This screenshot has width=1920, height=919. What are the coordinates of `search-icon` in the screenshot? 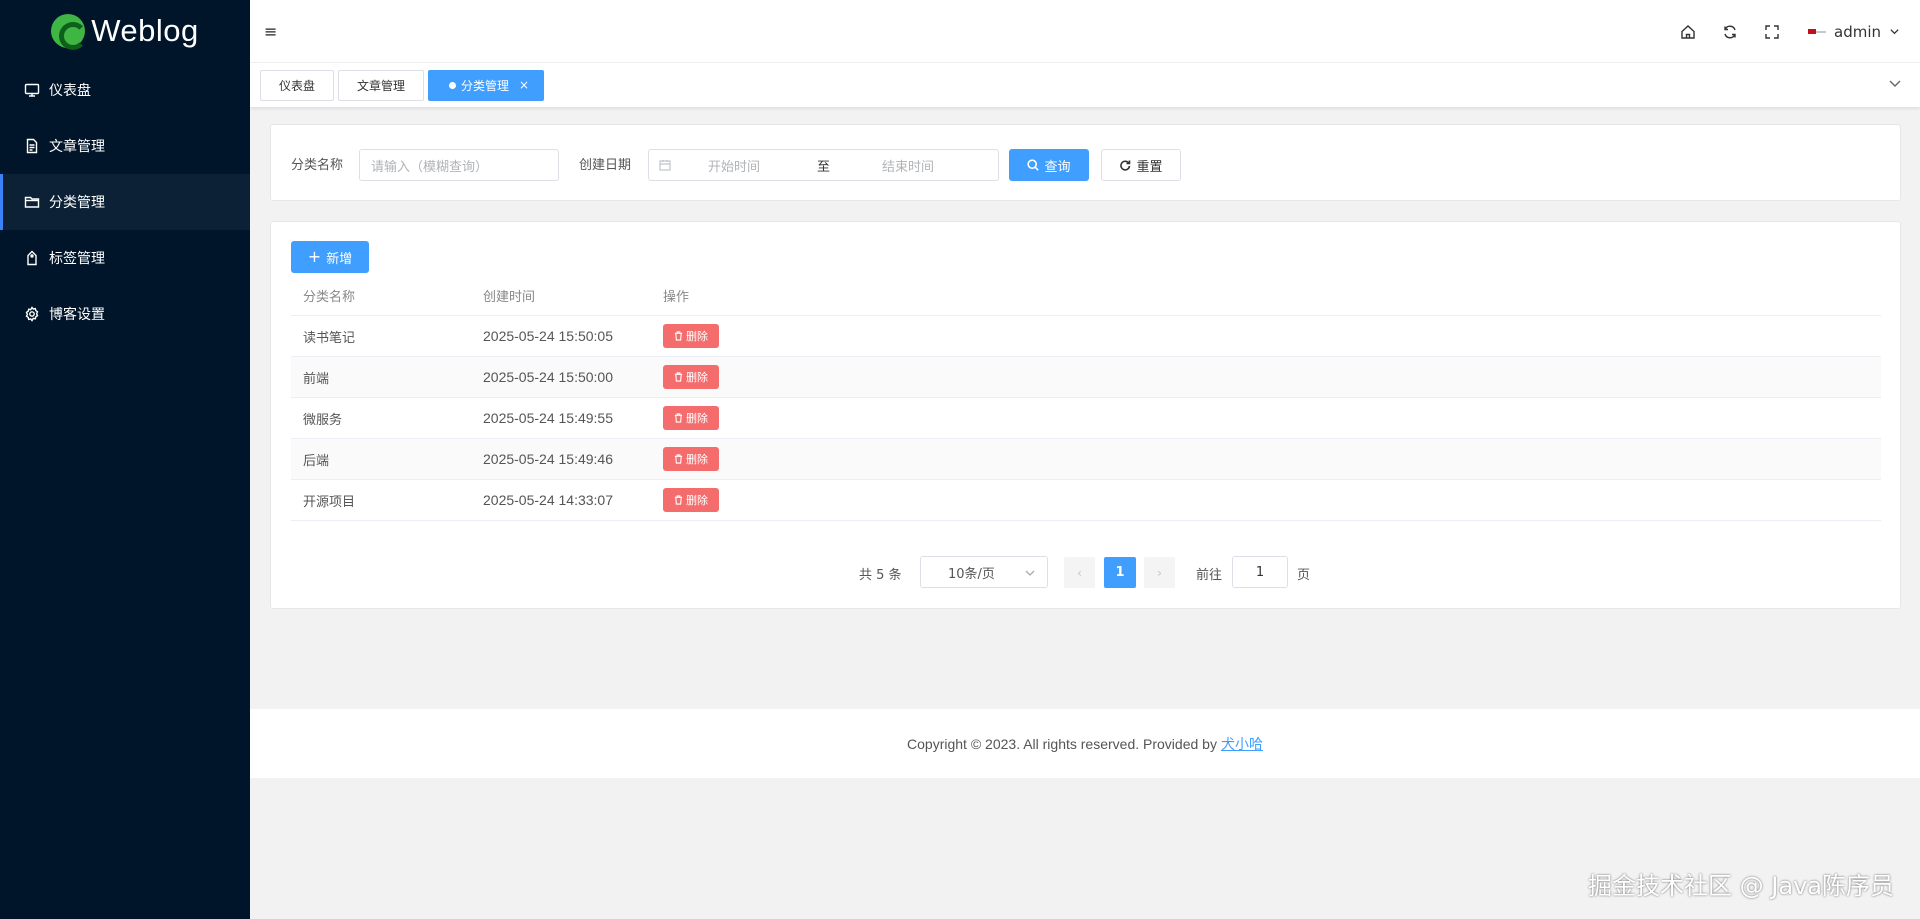 It's located at (1033, 165).